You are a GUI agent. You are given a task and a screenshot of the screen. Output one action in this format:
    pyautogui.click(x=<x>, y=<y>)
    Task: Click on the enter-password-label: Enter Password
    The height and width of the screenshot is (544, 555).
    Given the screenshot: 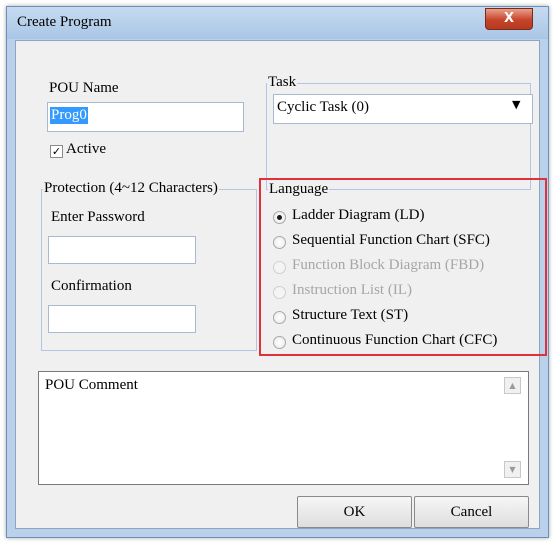 What is the action you would take?
    pyautogui.click(x=98, y=217)
    